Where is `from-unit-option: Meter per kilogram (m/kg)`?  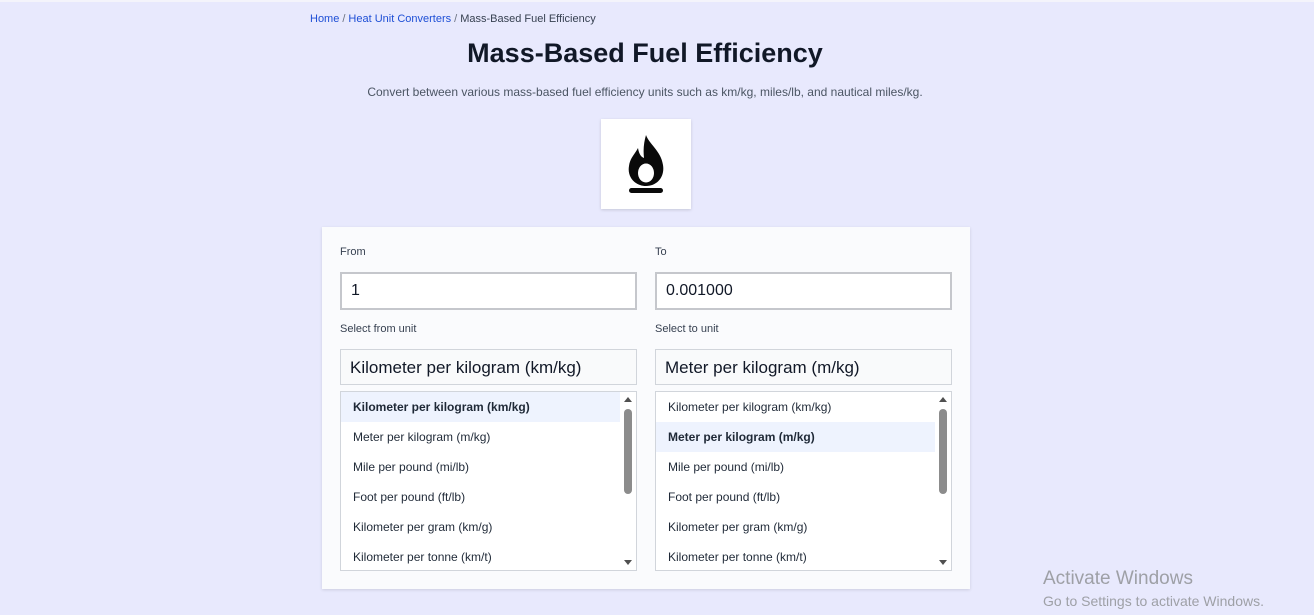 from-unit-option: Meter per kilogram (m/kg) is located at coordinates (481, 437).